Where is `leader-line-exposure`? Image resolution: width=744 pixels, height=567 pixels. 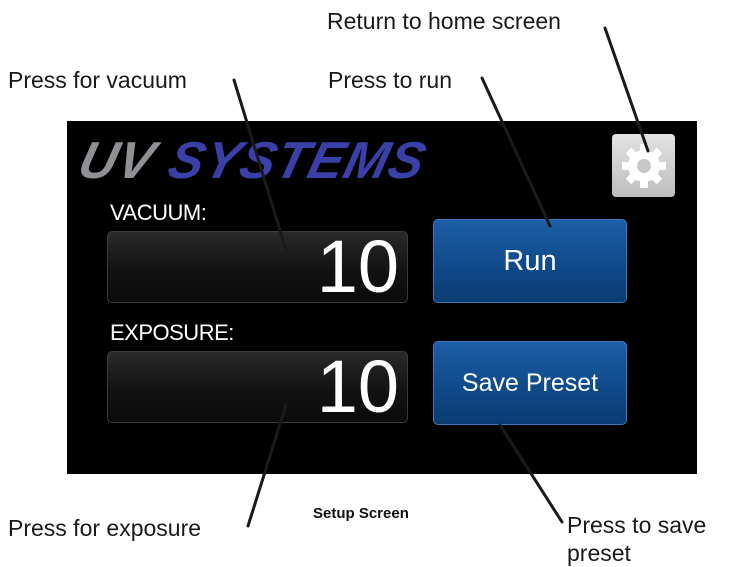 leader-line-exposure is located at coordinates (267, 465).